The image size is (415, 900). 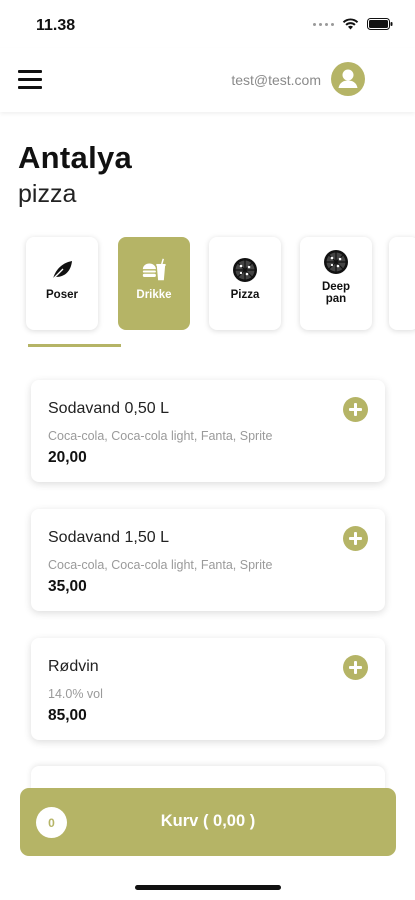 What do you see at coordinates (62, 283) in the screenshot?
I see `category-poser: Poser` at bounding box center [62, 283].